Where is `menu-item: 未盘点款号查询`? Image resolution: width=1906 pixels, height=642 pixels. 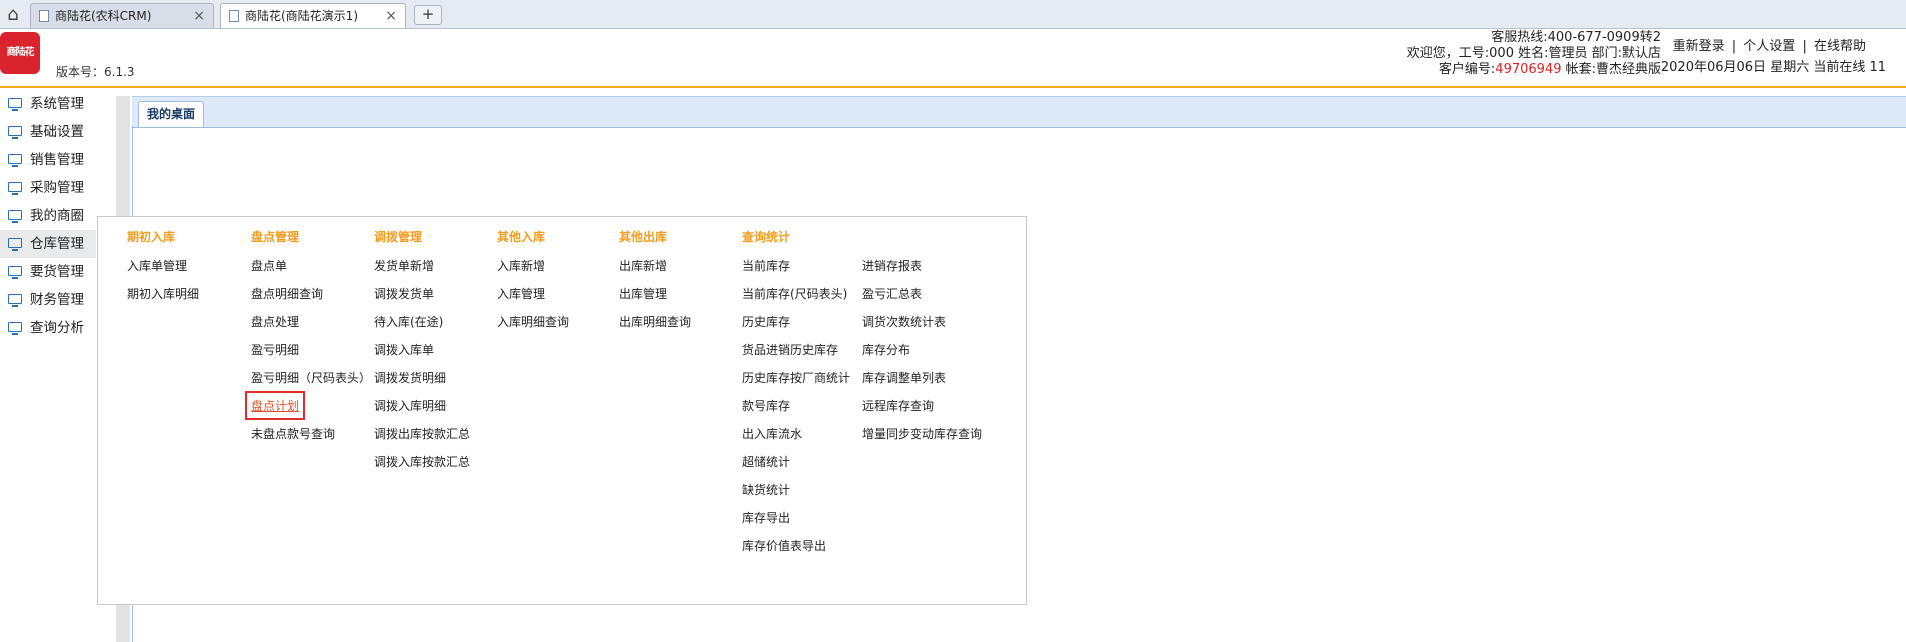
menu-item: 未盘点款号查询 is located at coordinates (293, 433).